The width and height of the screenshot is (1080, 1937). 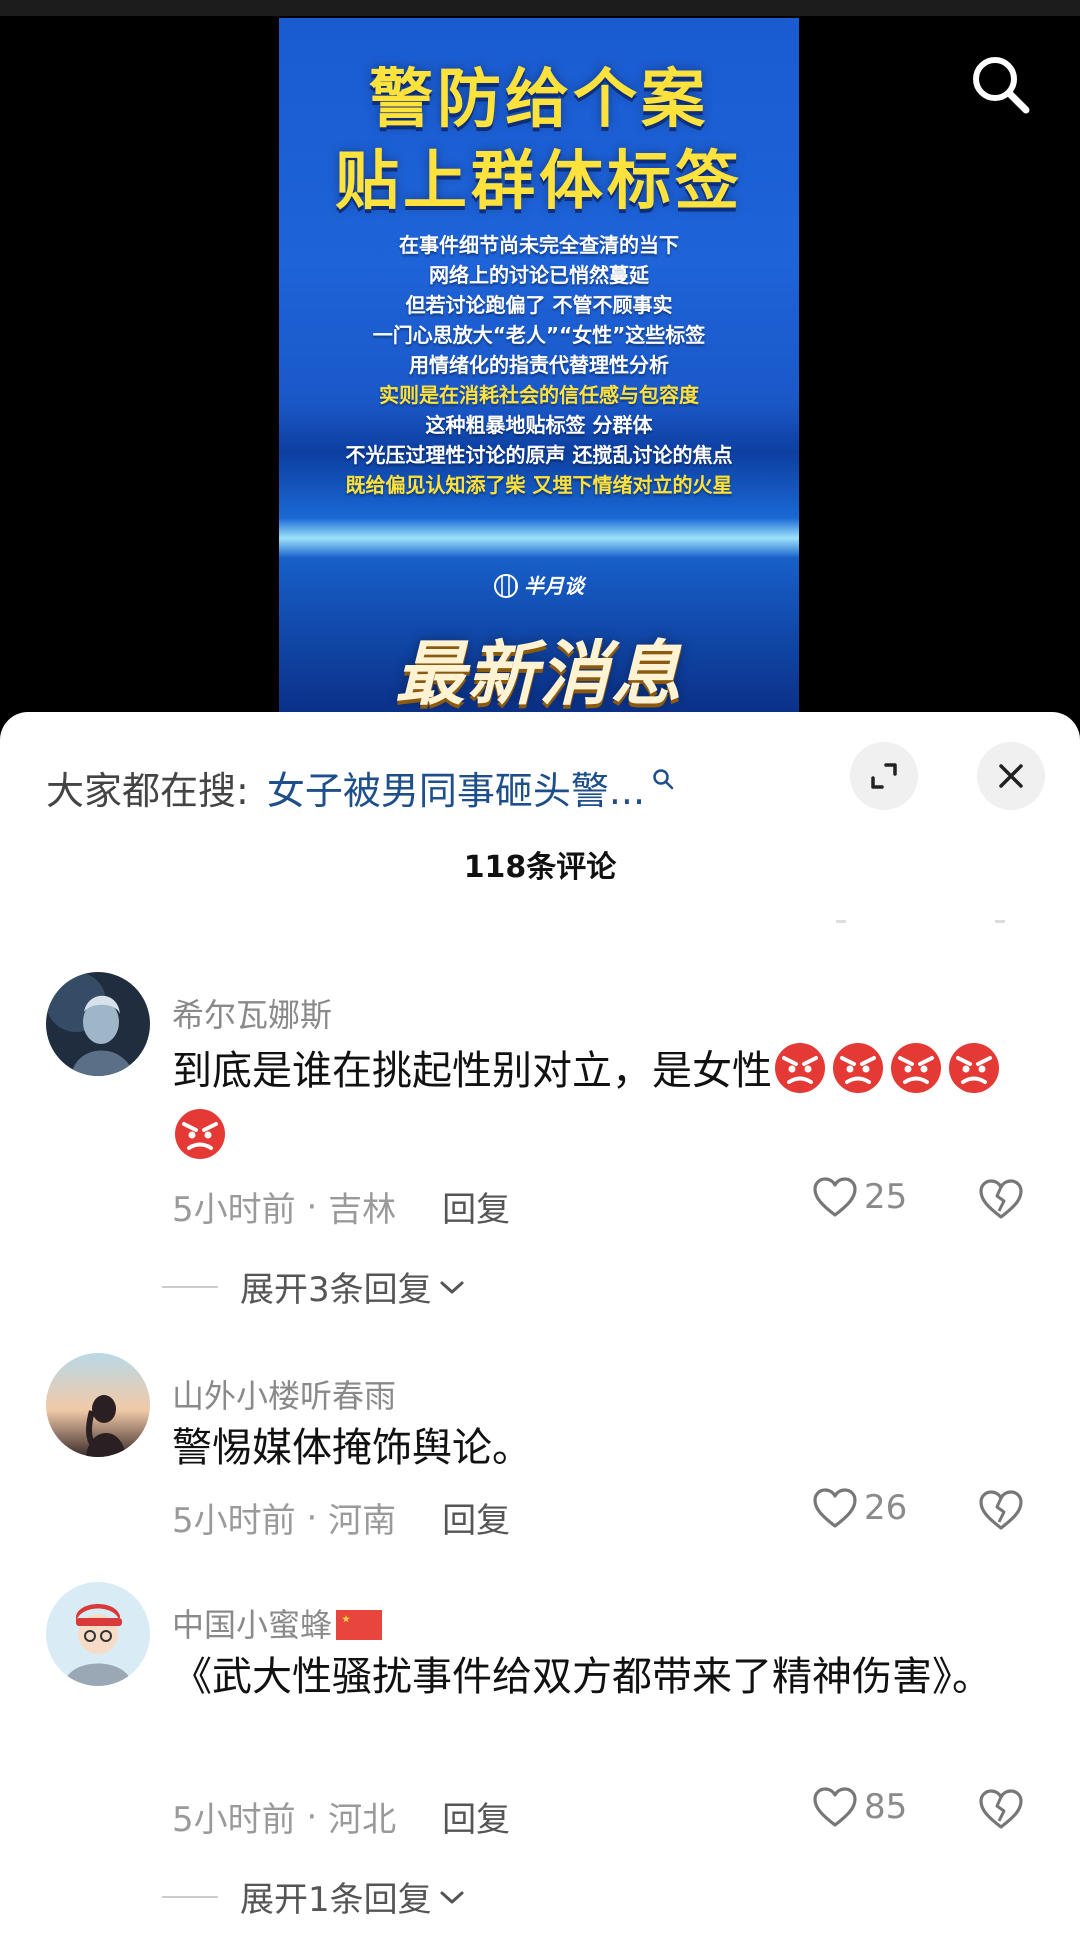 What do you see at coordinates (352, 1448) in the screenshot?
I see `comment-text: 警惕媒体掩饰舆论。` at bounding box center [352, 1448].